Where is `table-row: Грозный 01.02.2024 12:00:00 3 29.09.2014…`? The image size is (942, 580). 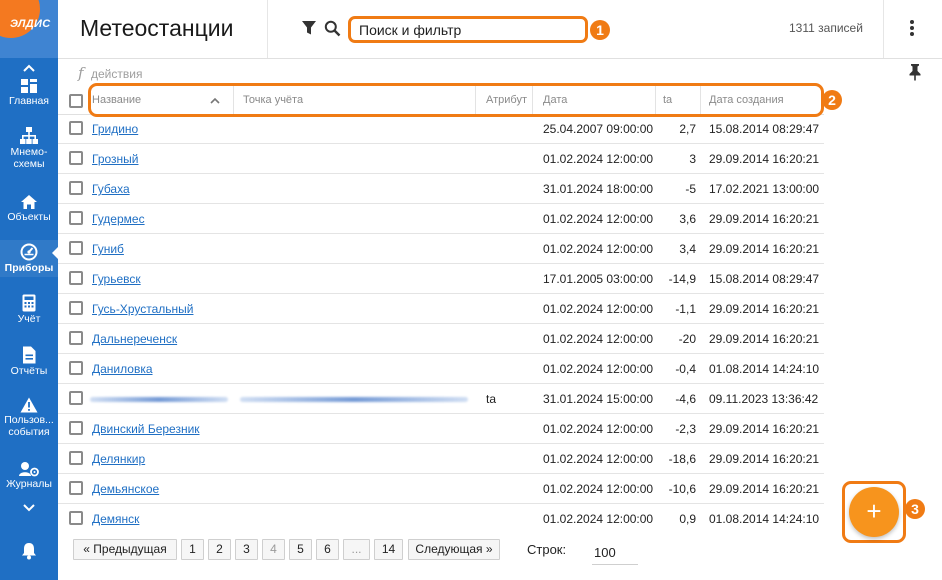 table-row: Грозный 01.02.2024 12:00:00 3 29.09.2014… is located at coordinates (441, 159).